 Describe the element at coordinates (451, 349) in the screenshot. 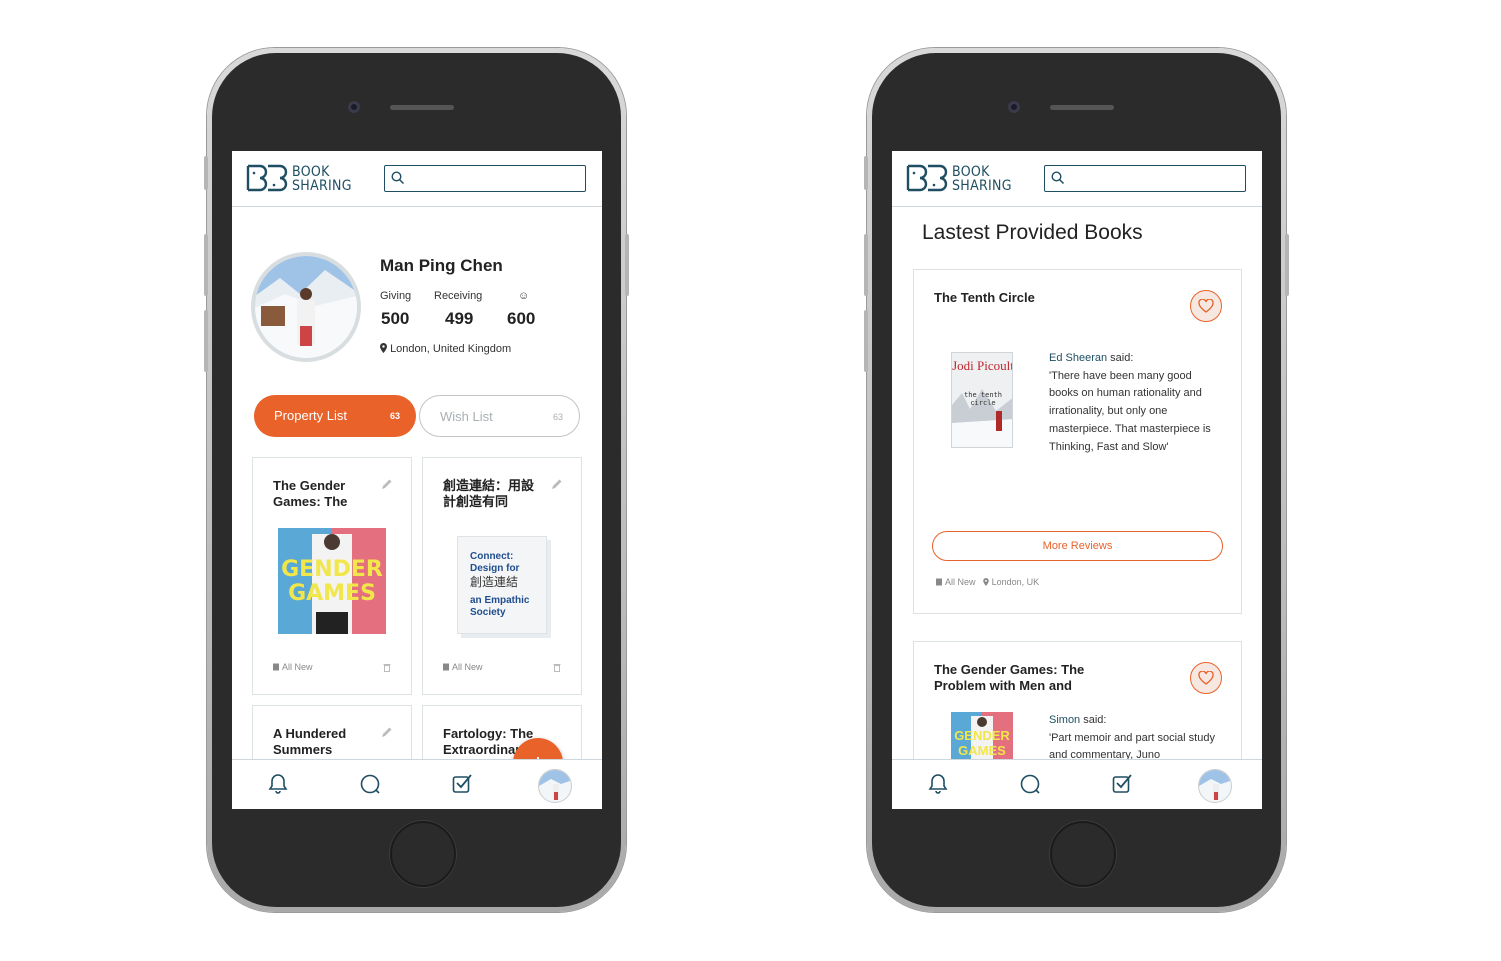

I see `profile-location-text: London, United Kingdom` at that location.